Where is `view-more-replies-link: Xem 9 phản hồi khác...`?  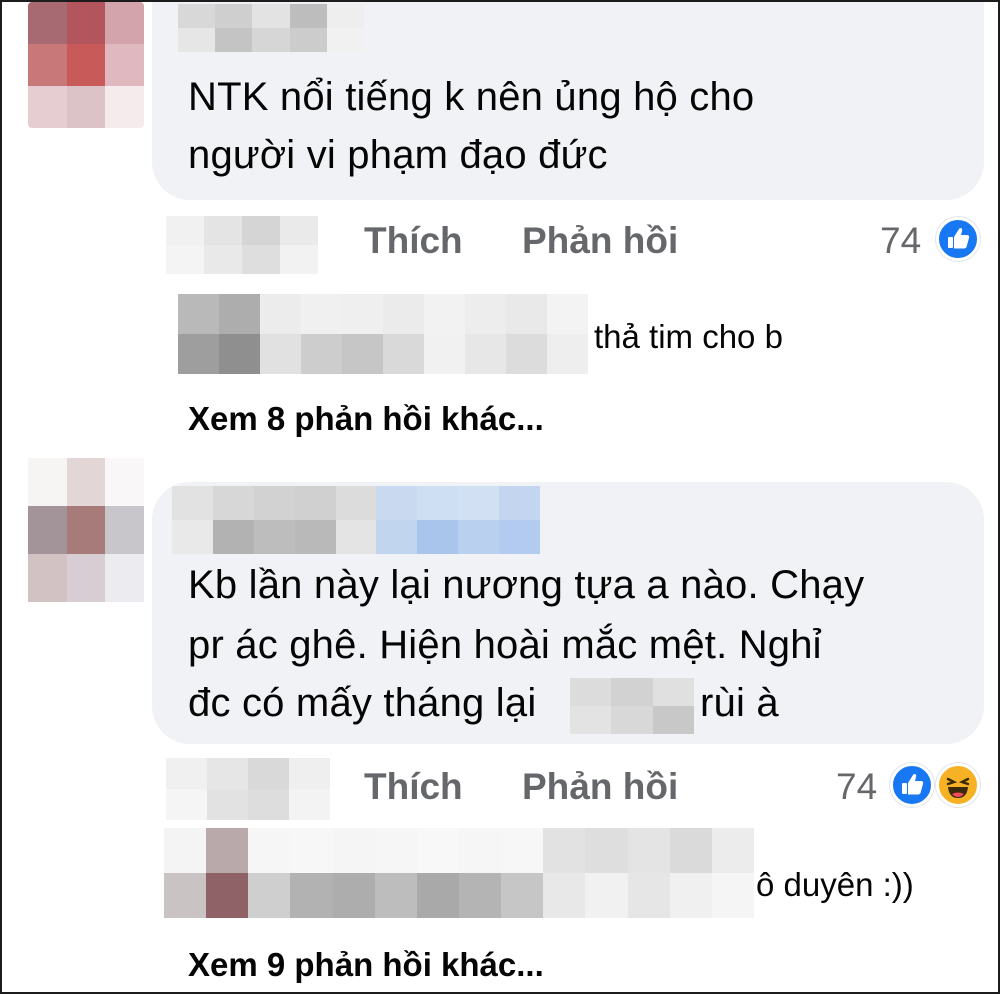
view-more-replies-link: Xem 9 phản hồi khác... is located at coordinates (366, 965).